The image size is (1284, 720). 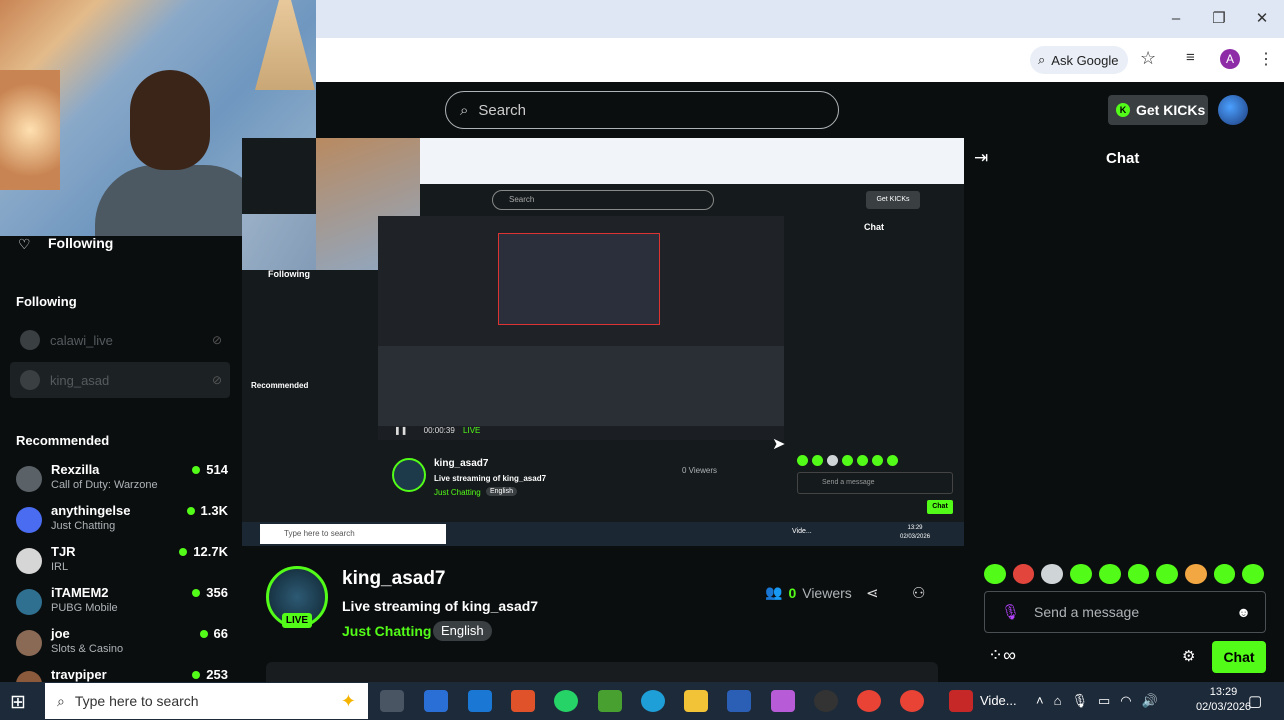 I want to click on bookmark-star-icon: ☆, so click(x=1148, y=58).